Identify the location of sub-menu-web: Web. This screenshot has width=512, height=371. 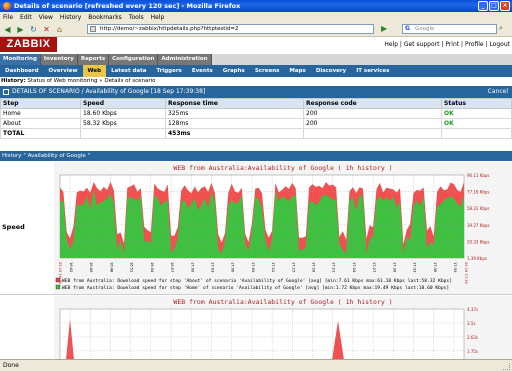
(94, 71).